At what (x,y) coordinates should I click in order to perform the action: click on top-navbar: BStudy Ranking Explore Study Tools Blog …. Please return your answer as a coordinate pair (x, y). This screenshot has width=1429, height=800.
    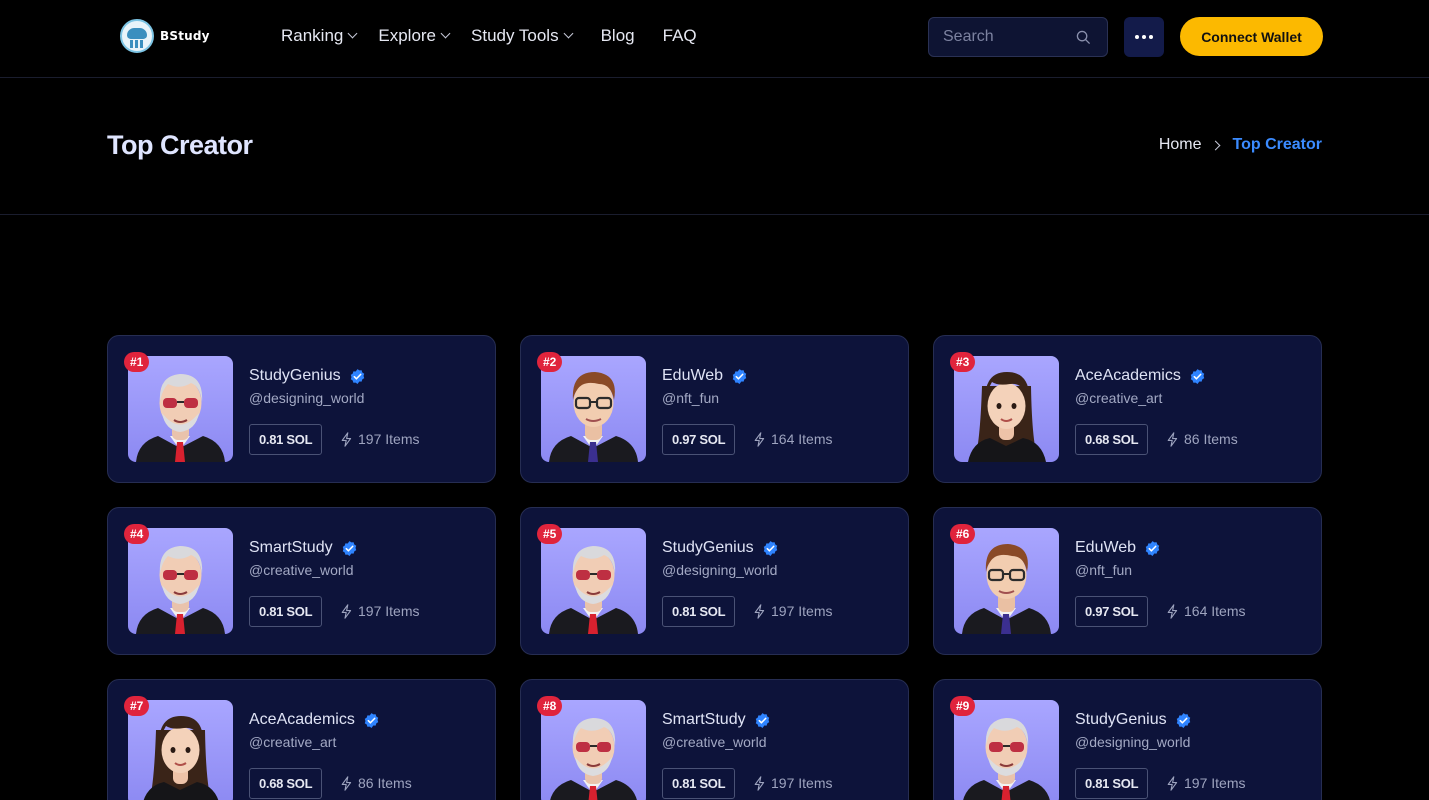
    Looking at the image, I should click on (714, 39).